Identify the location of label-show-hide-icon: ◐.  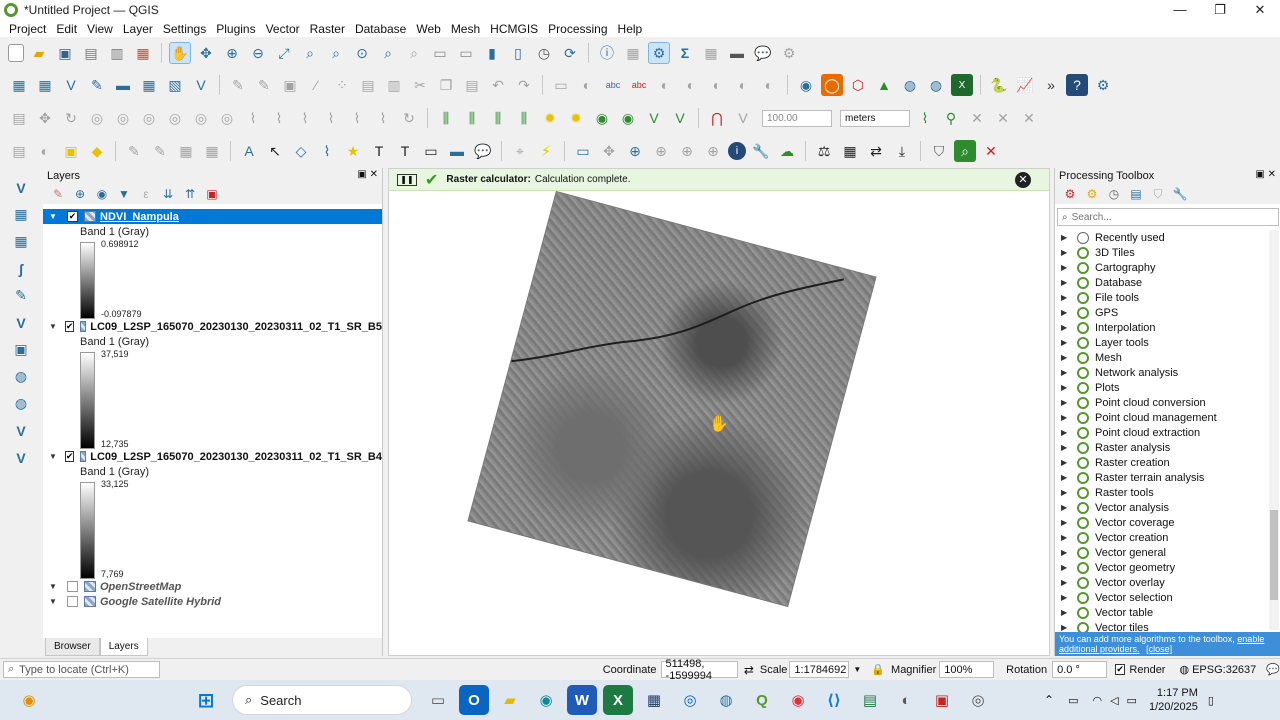
(743, 85).